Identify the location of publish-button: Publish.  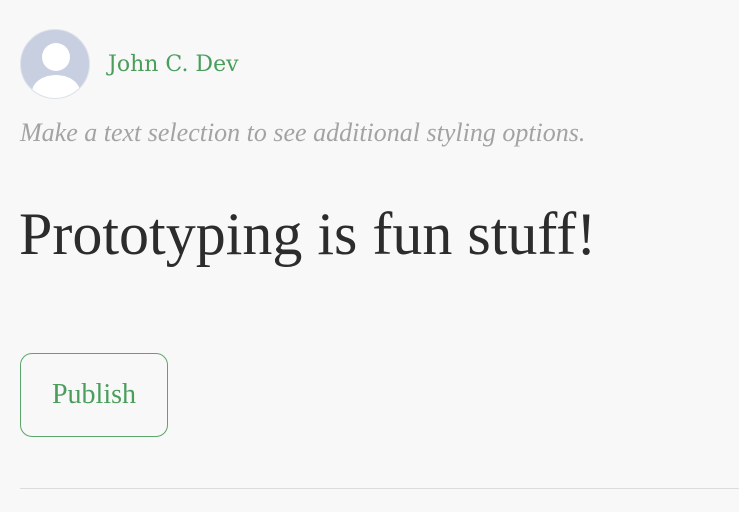
(94, 395).